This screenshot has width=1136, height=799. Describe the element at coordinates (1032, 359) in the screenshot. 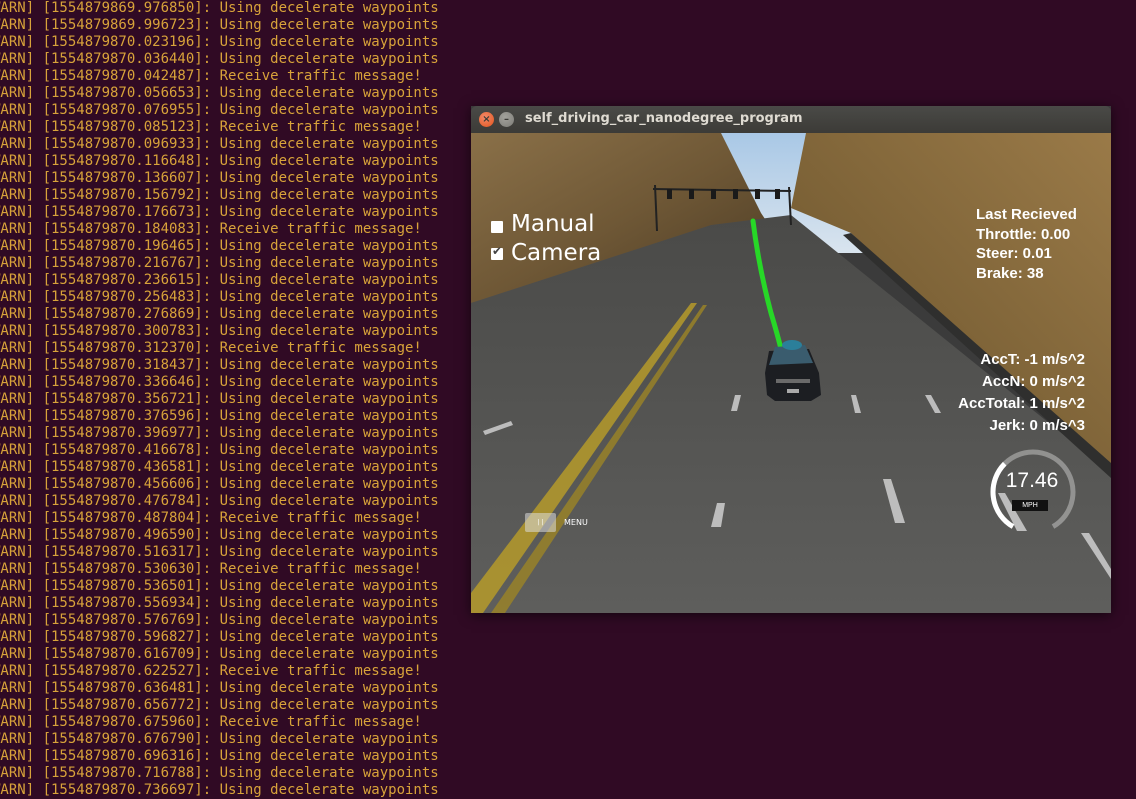

I see `acc-t-readout: AccT: -1 m/s^2` at that location.